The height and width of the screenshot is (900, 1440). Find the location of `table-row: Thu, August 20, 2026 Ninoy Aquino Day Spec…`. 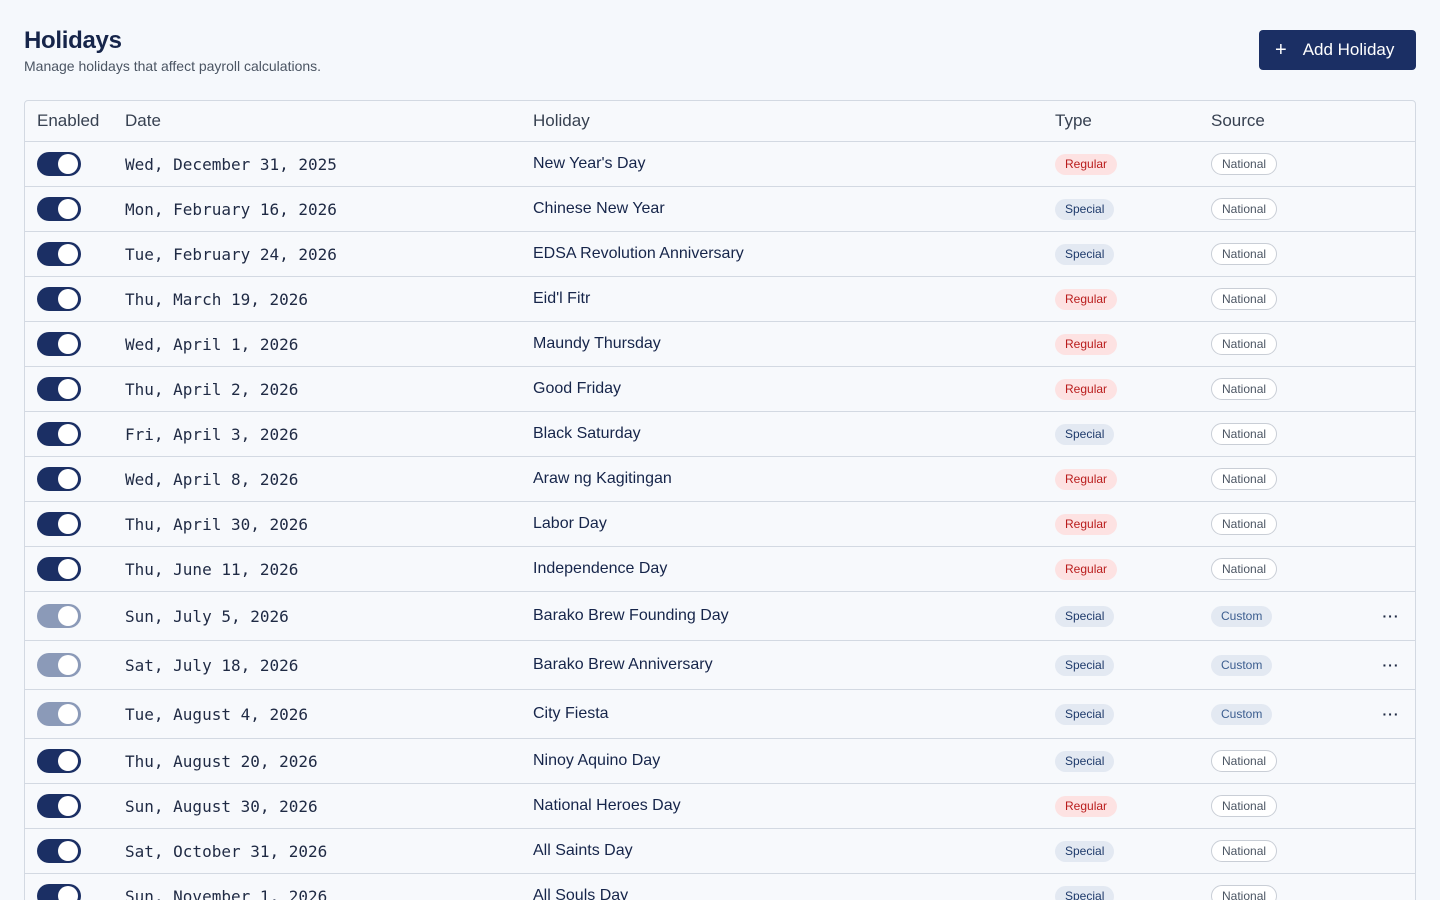

table-row: Thu, August 20, 2026 Ninoy Aquino Day Spec… is located at coordinates (720, 761).